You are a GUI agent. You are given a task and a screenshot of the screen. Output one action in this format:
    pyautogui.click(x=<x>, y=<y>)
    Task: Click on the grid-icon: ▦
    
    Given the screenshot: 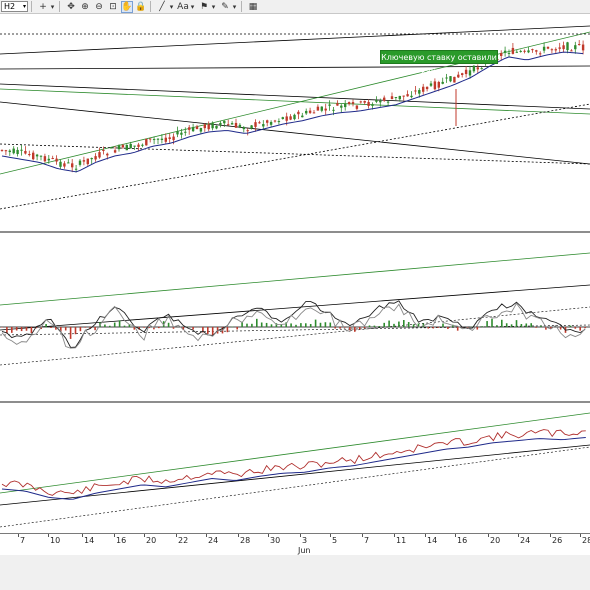 What is the action you would take?
    pyautogui.click(x=253, y=7)
    